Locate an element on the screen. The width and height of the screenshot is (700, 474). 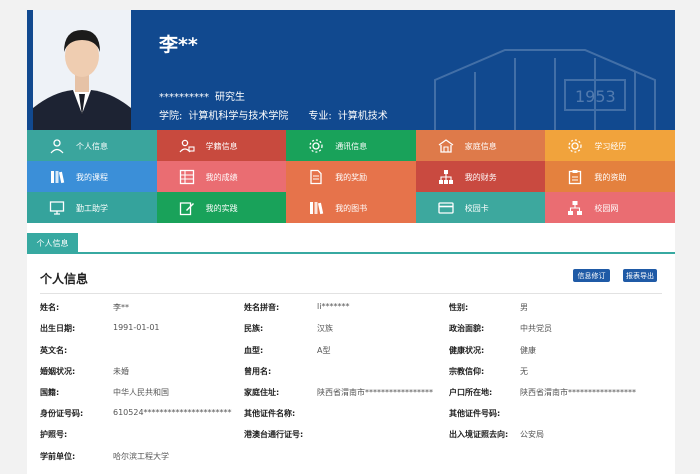
department-line: 学院: 计算机科学与技术学院 专业: 计算机技术 is located at coordinates (276, 114).